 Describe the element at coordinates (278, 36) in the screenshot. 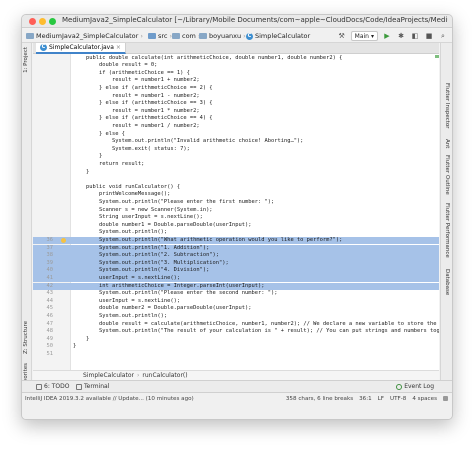

I see `breadcrumb-class: C SimpleCalculator` at that location.